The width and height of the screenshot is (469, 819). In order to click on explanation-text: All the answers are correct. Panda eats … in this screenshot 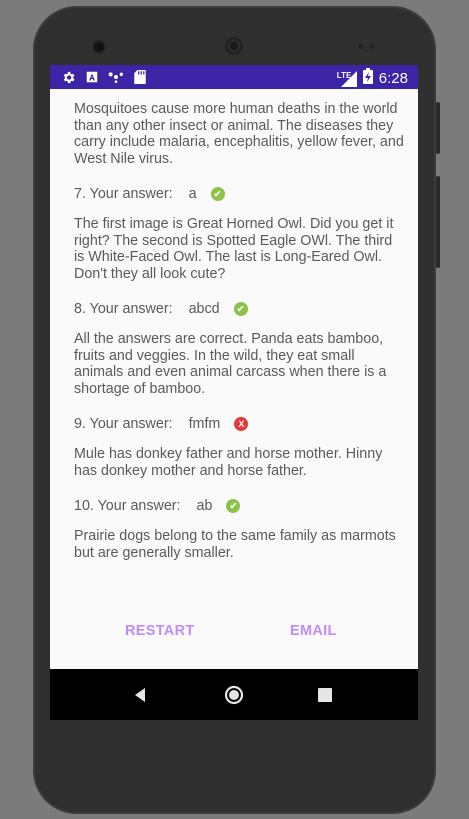, I will do `click(230, 364)`.